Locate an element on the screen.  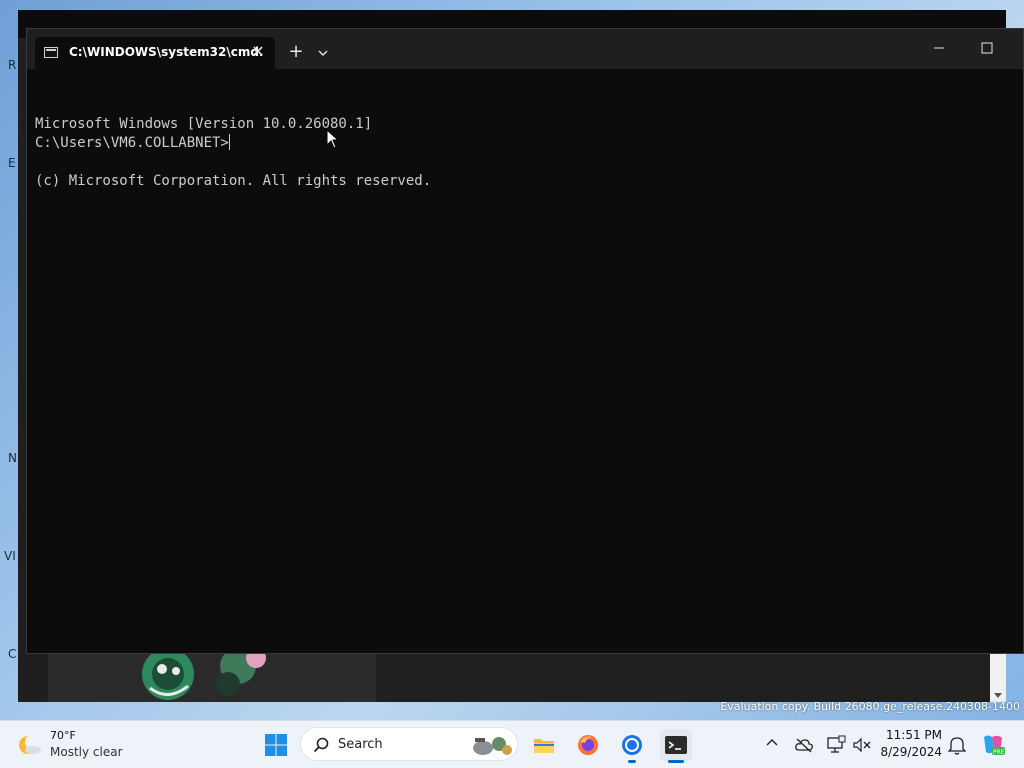
prompt-line: C:\Users\VM6.COLLABNET> is located at coordinates (132, 143).